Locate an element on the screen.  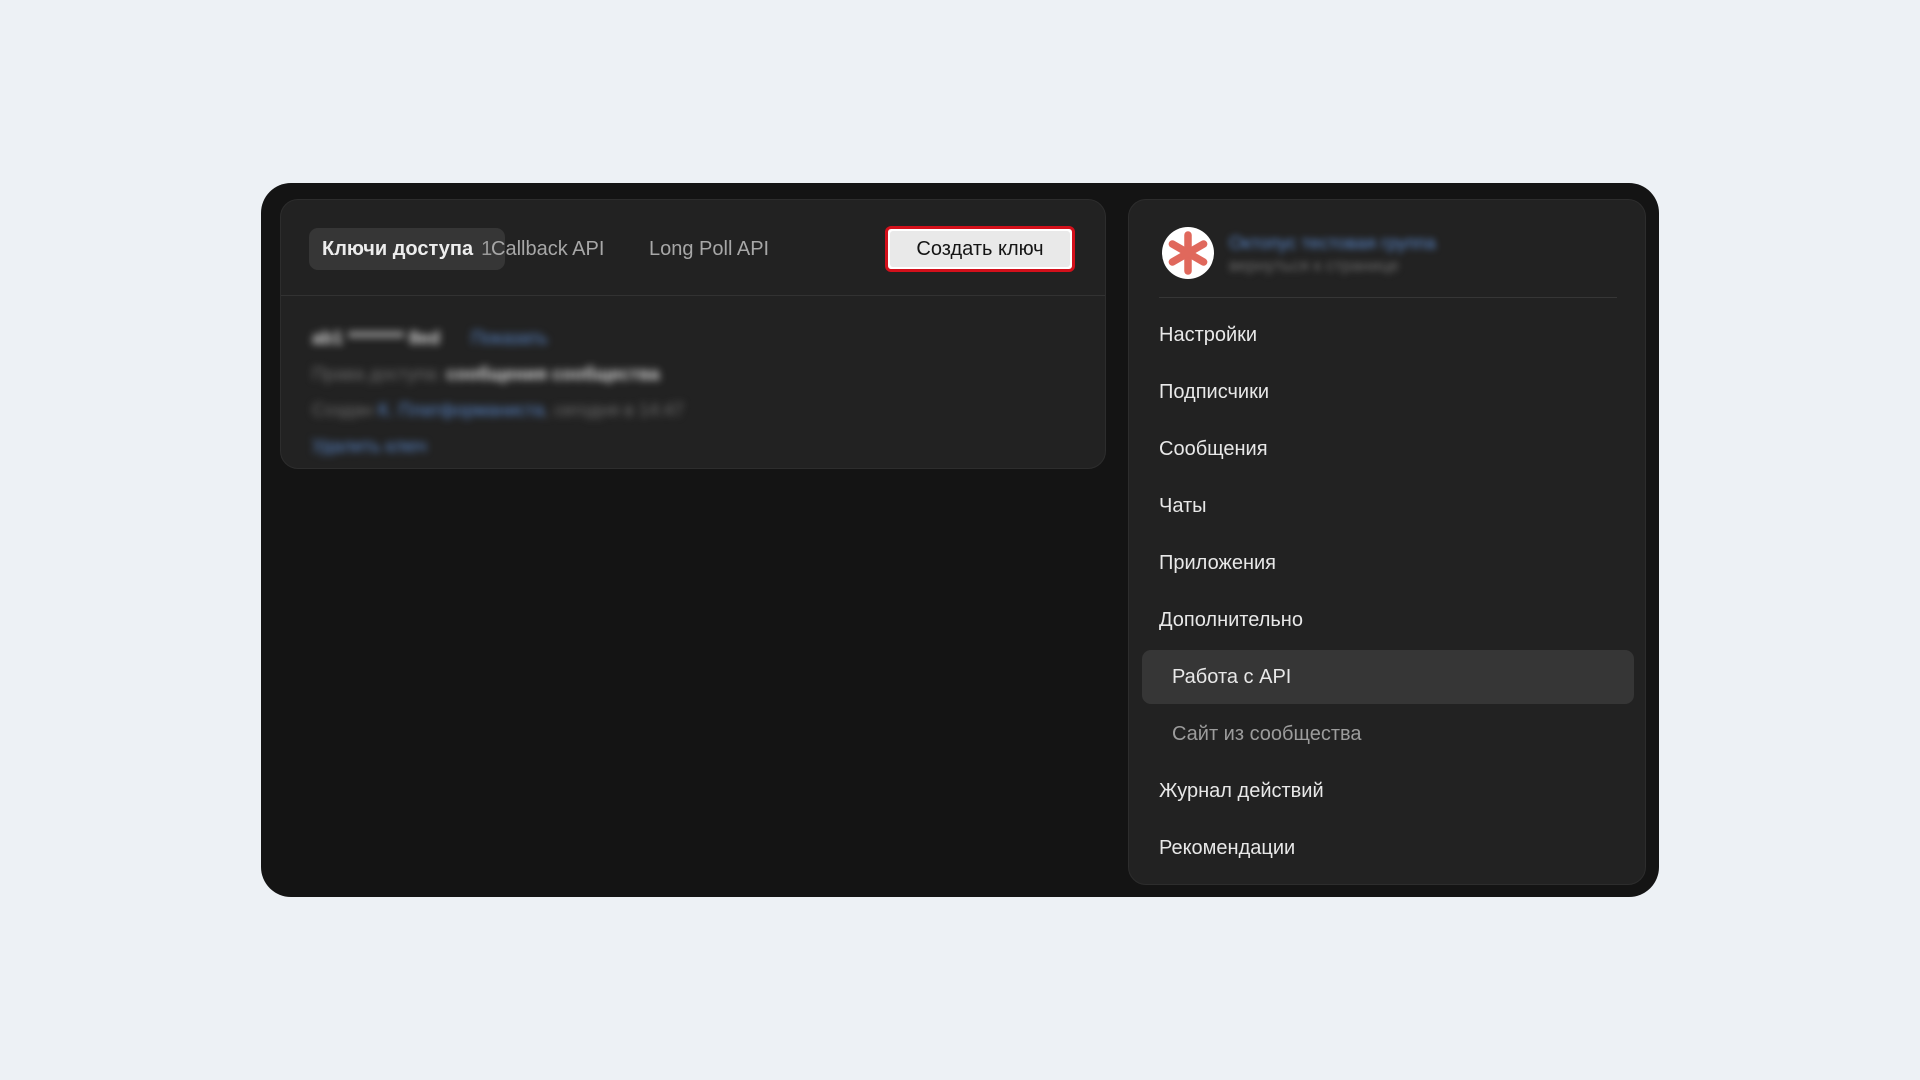
delete-key-link: Удалить ключ is located at coordinates (369, 446).